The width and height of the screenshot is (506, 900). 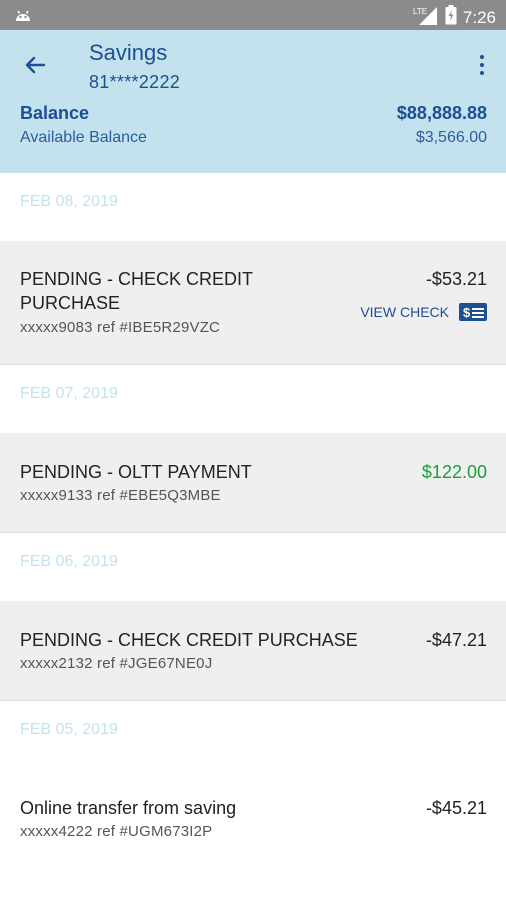 What do you see at coordinates (441, 113) in the screenshot?
I see `balance-value: $88,888.88` at bounding box center [441, 113].